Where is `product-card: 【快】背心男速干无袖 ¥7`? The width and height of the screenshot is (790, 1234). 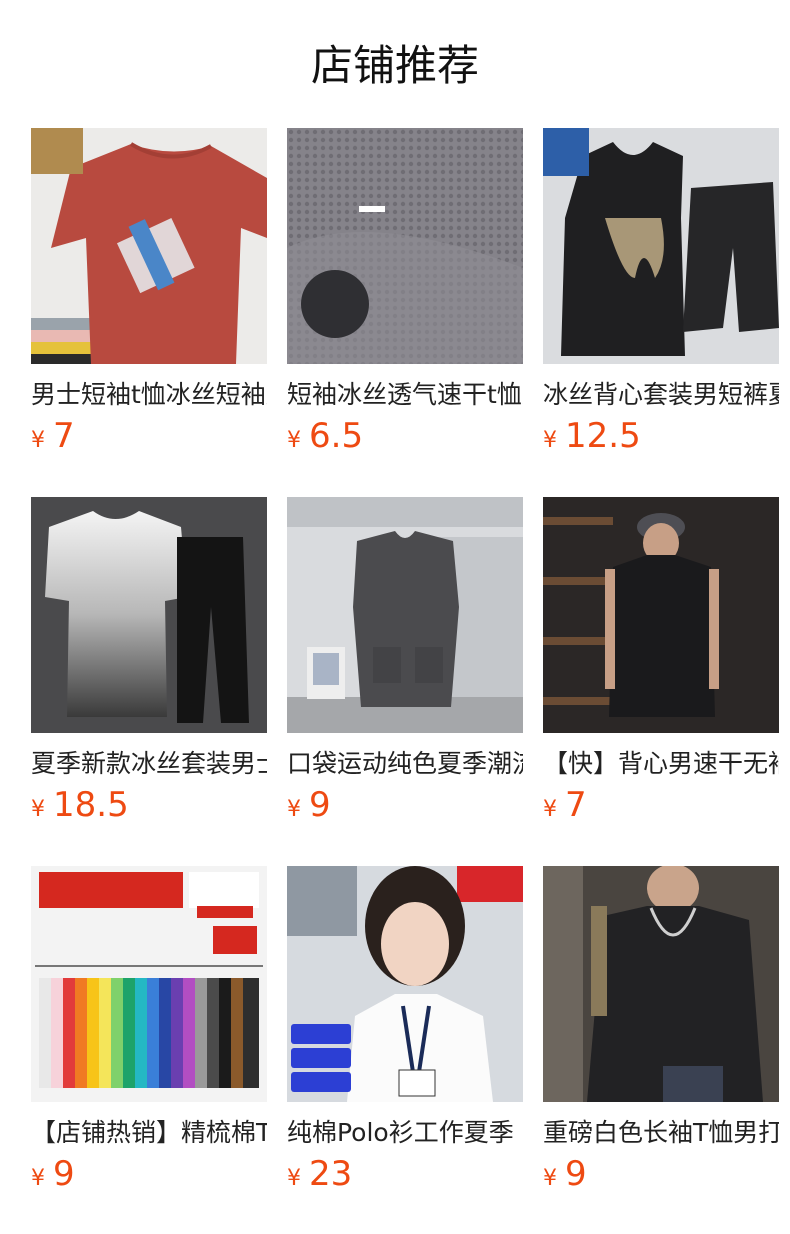 product-card: 【快】背心男速干无袖 ¥7 is located at coordinates (661, 667).